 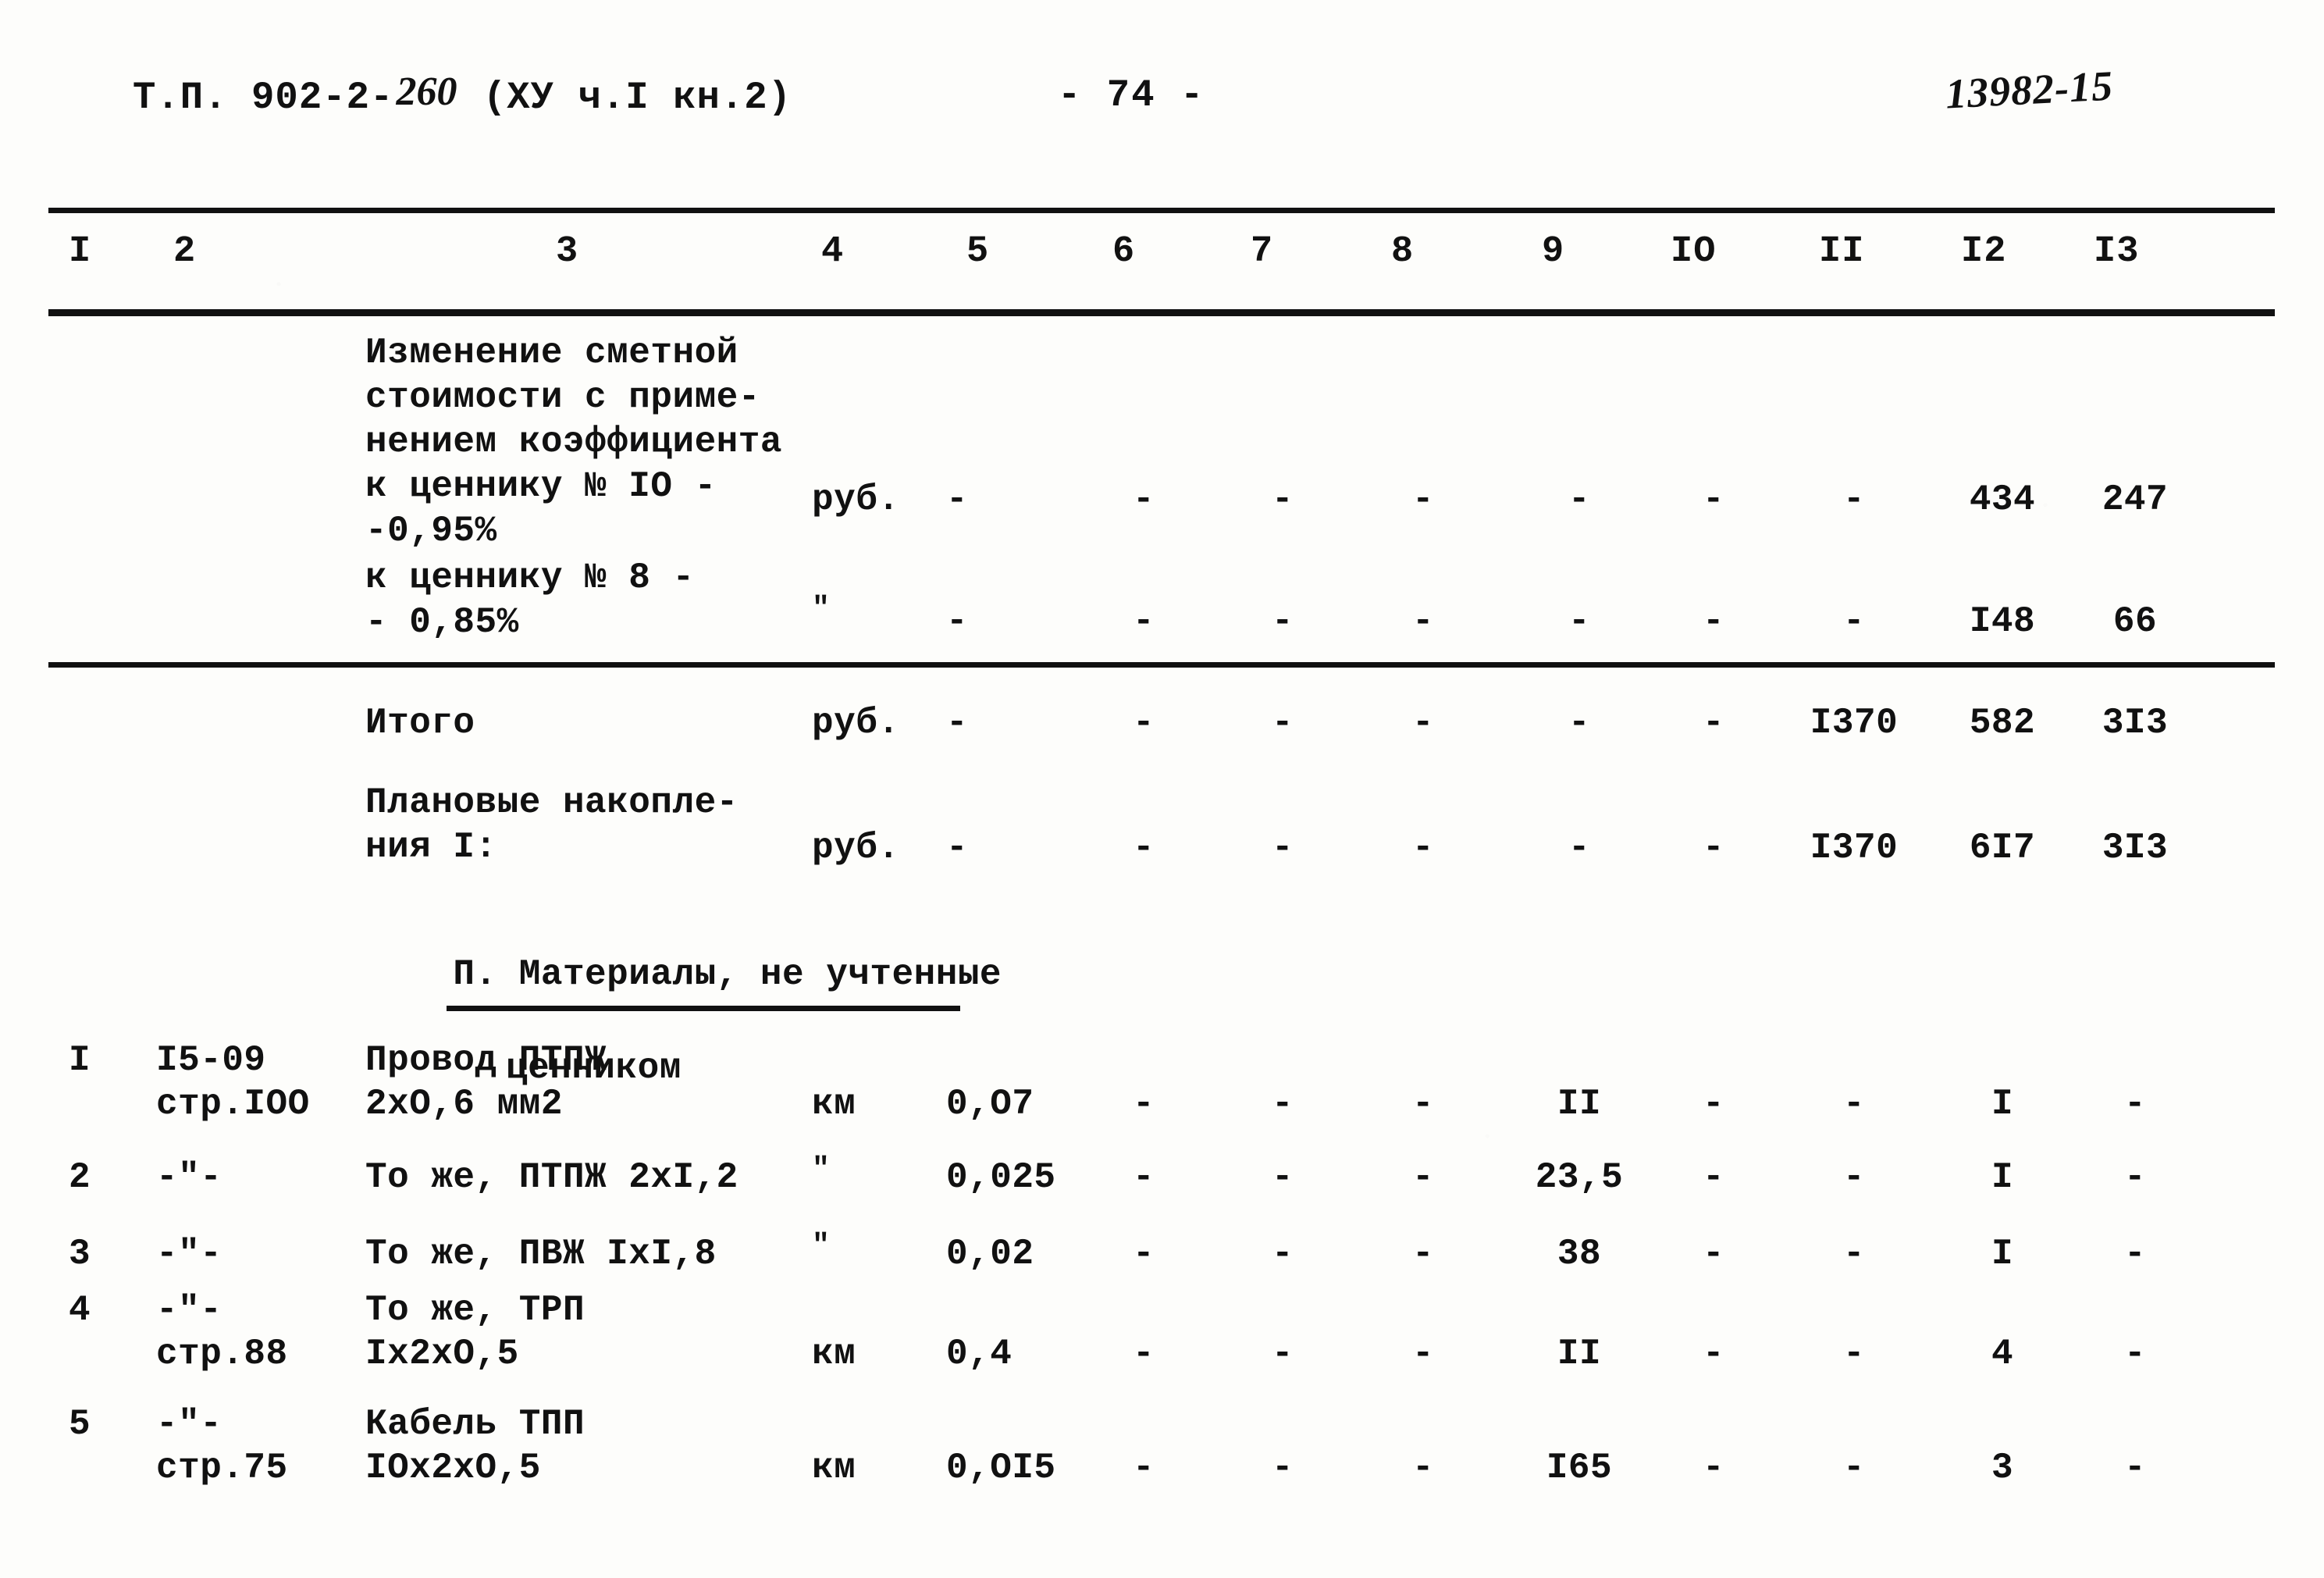 What do you see at coordinates (2002, 848) in the screenshot?
I see `row-value-12: 6I7` at bounding box center [2002, 848].